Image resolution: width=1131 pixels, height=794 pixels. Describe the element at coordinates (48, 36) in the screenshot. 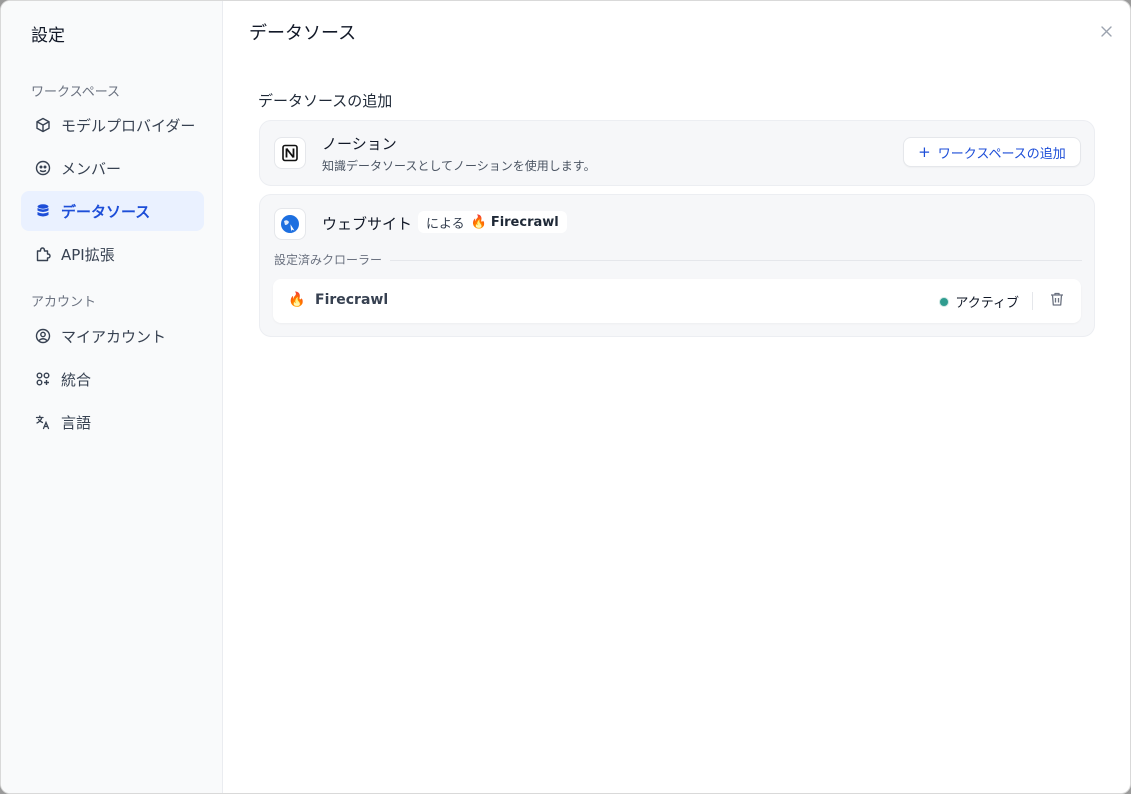

I see `sidebar-title: 設定` at that location.